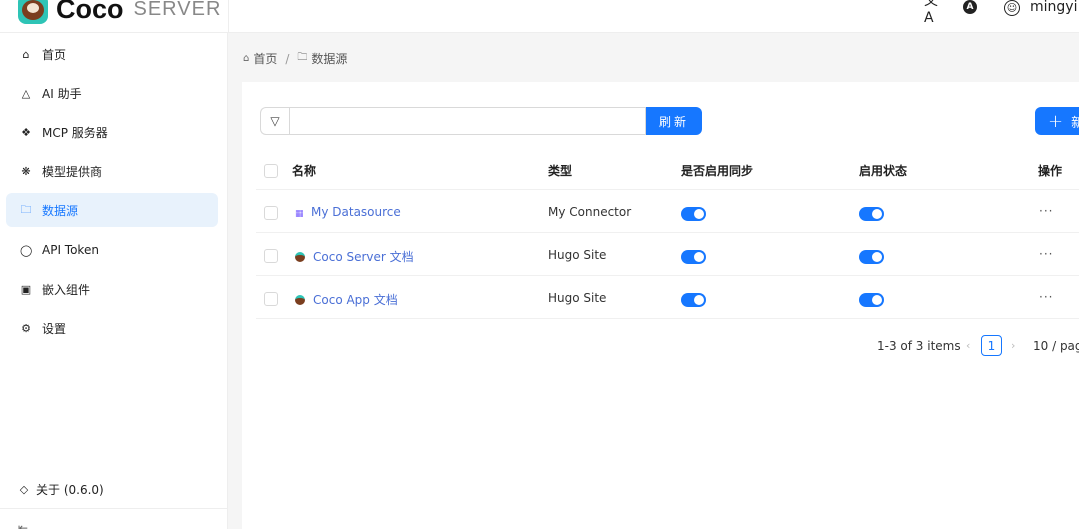 This screenshot has width=1079, height=529. I want to click on sidebar-item-embed: ▣ 嵌入组件, so click(112, 289).